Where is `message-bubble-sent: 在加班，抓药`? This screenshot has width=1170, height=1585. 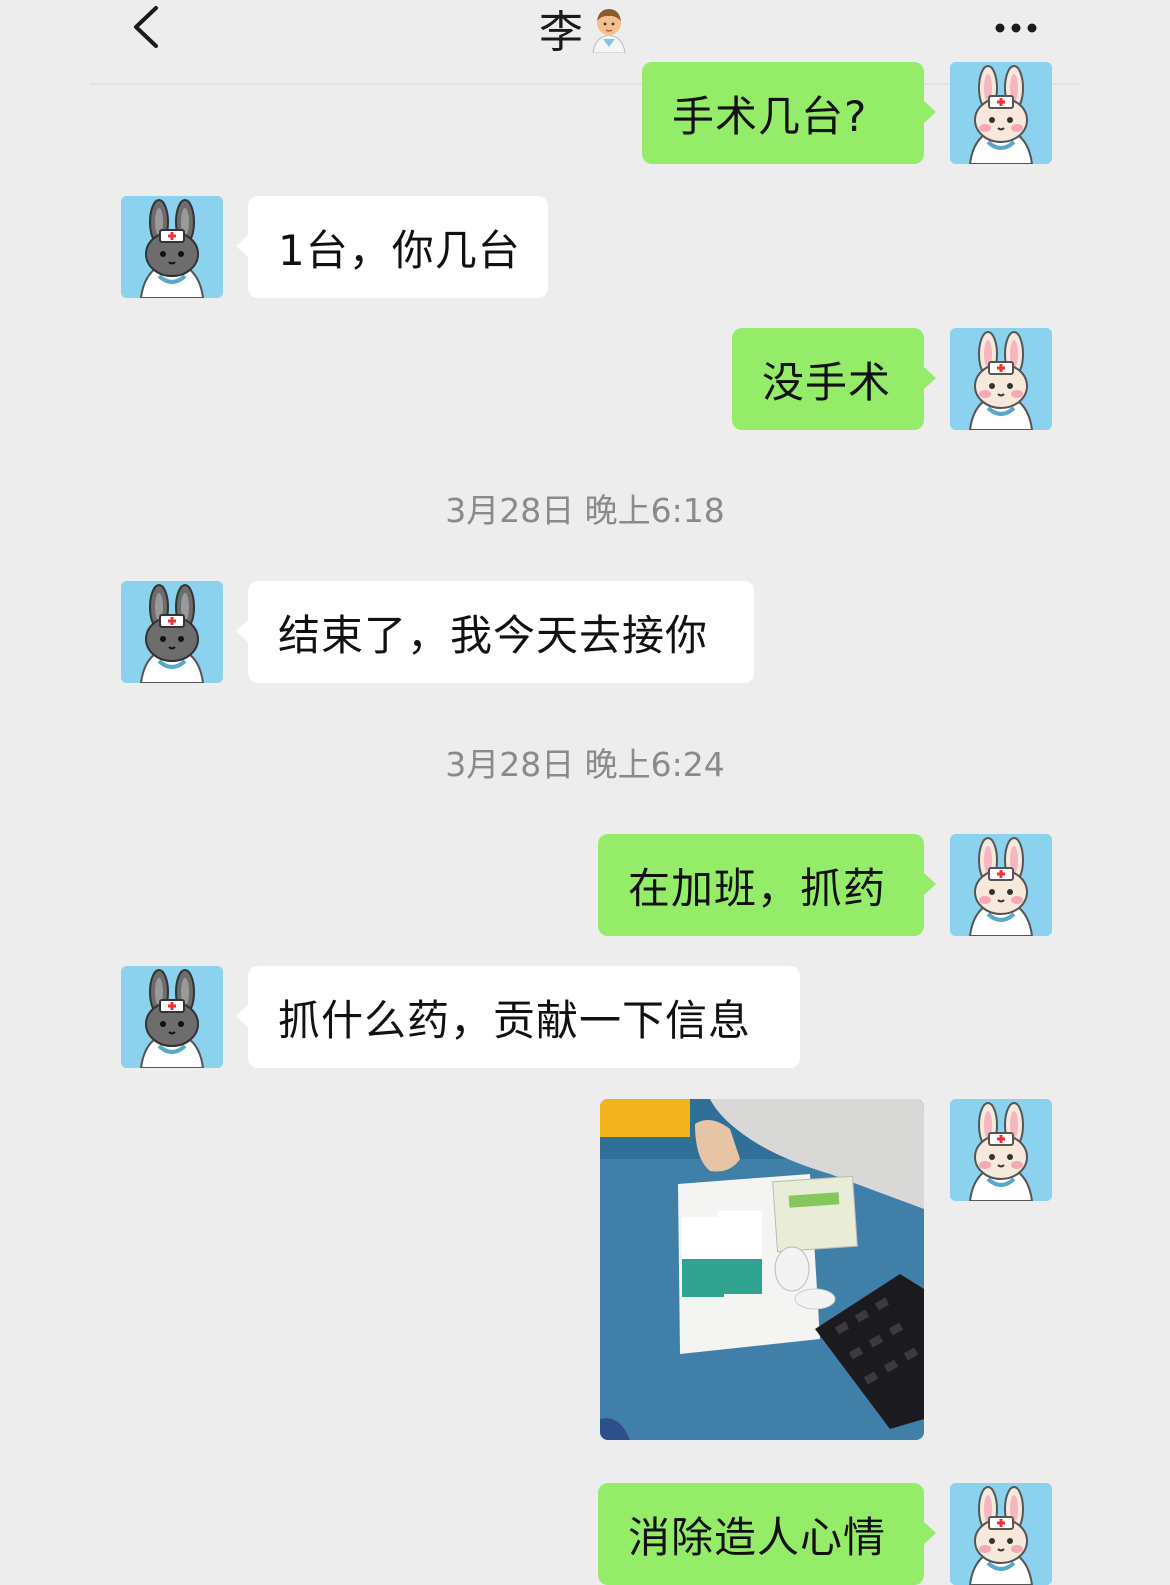 message-bubble-sent: 在加班，抓药 is located at coordinates (767, 885).